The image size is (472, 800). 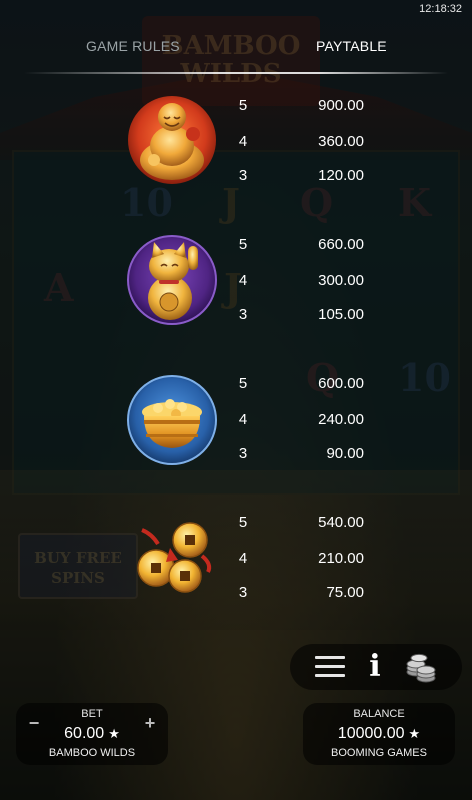 What do you see at coordinates (440, 9) in the screenshot?
I see `status-clock: 12:18:32` at bounding box center [440, 9].